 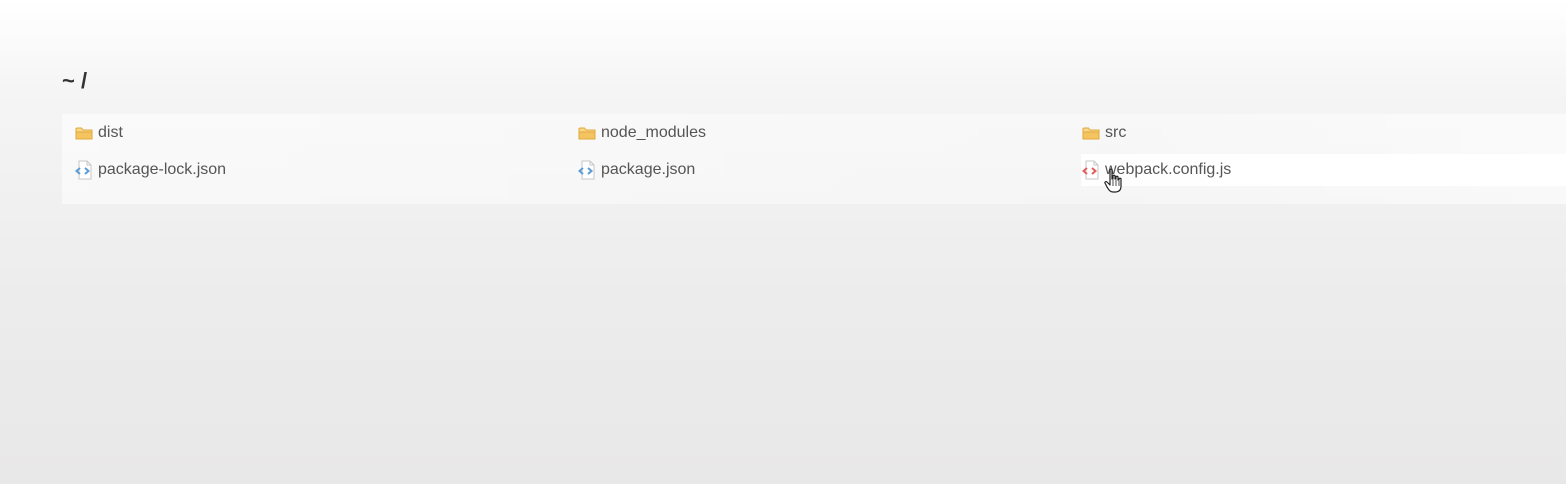 What do you see at coordinates (648, 169) in the screenshot?
I see `file-name: package.json` at bounding box center [648, 169].